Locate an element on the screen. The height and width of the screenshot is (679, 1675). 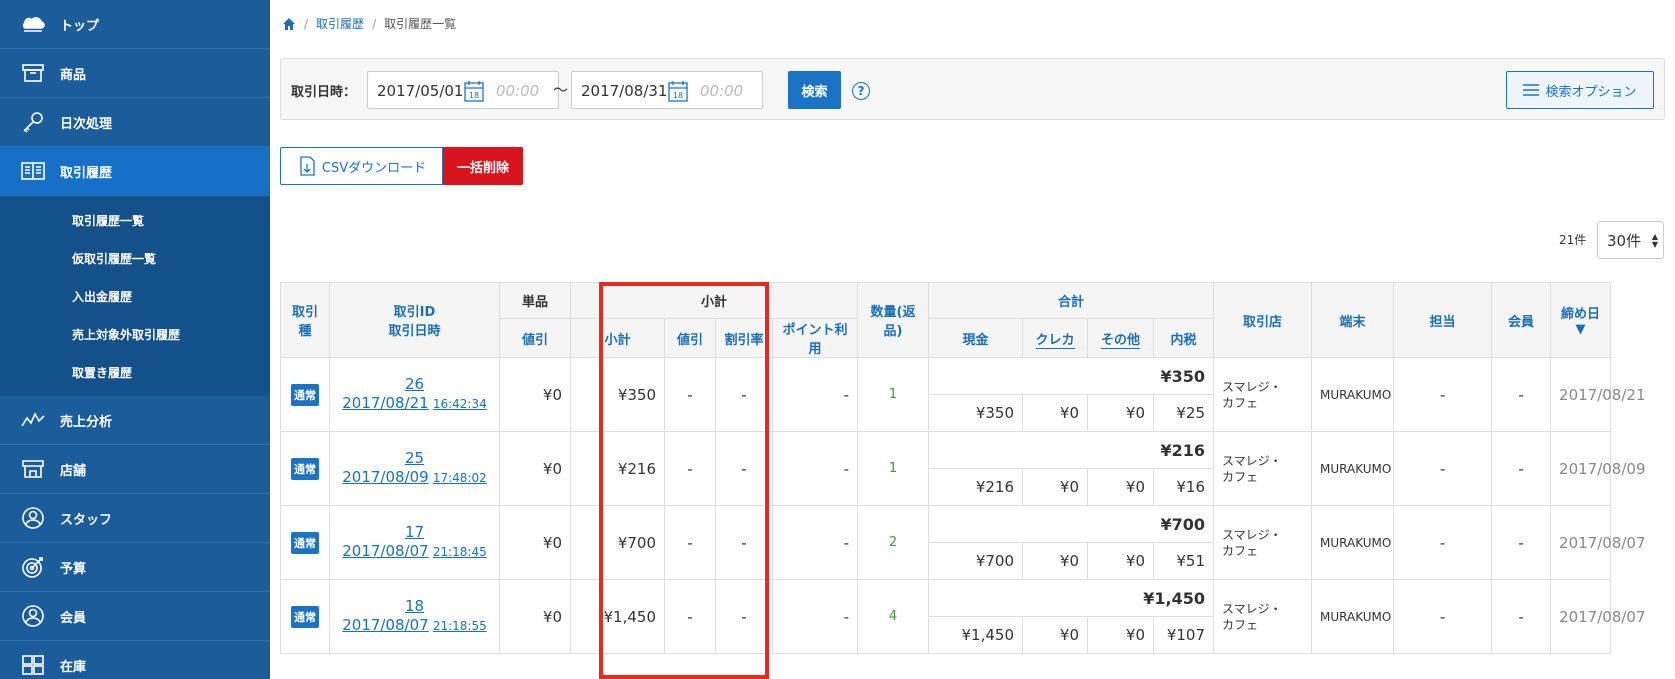
col-quantity: 数量(返品) is located at coordinates (893, 320).